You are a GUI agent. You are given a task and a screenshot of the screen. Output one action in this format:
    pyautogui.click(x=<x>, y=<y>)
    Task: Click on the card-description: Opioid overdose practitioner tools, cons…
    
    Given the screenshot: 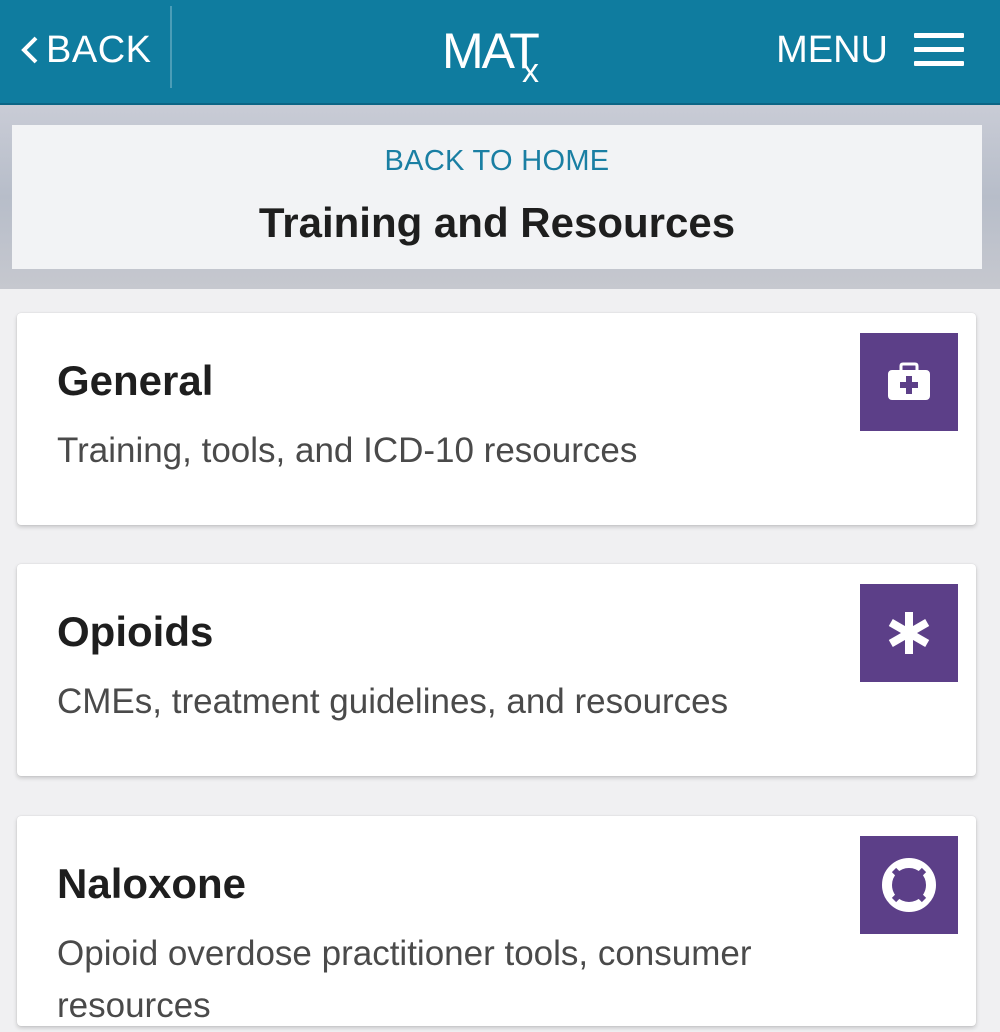 What is the action you would take?
    pyautogui.click(x=404, y=979)
    